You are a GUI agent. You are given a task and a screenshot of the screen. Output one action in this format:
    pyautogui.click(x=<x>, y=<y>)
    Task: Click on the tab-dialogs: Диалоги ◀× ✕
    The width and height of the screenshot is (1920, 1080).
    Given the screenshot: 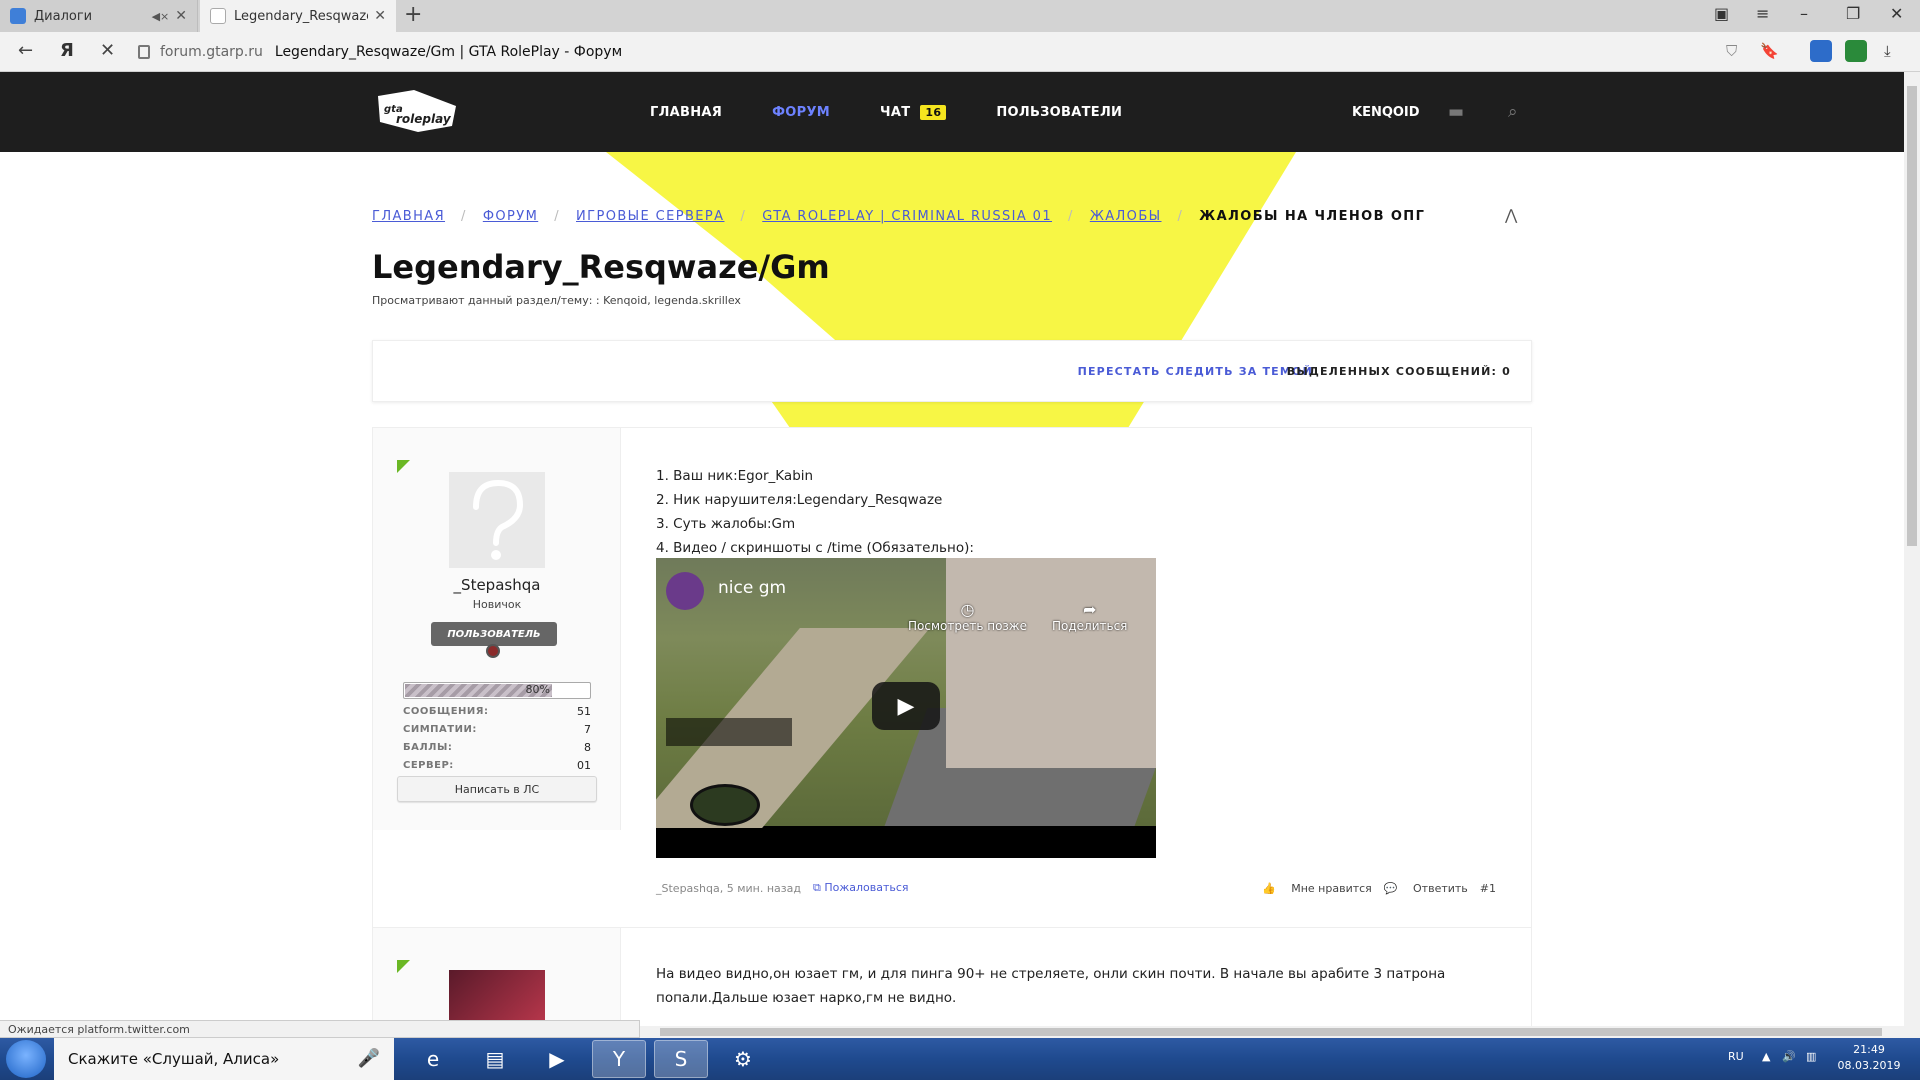 What is the action you would take?
    pyautogui.click(x=99, y=16)
    